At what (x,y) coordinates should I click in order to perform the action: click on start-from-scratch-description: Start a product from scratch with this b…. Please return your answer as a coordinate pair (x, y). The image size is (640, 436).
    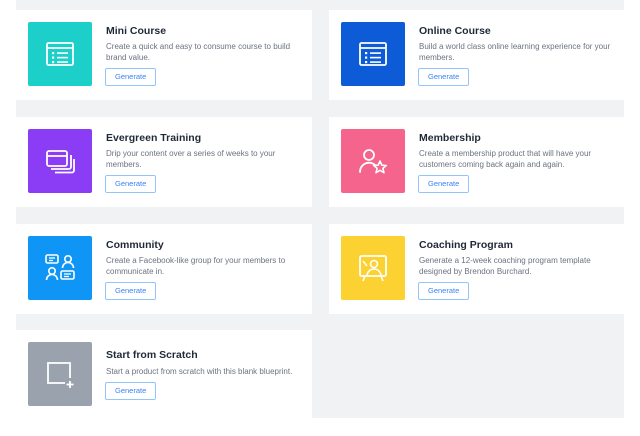
    Looking at the image, I should click on (199, 371).